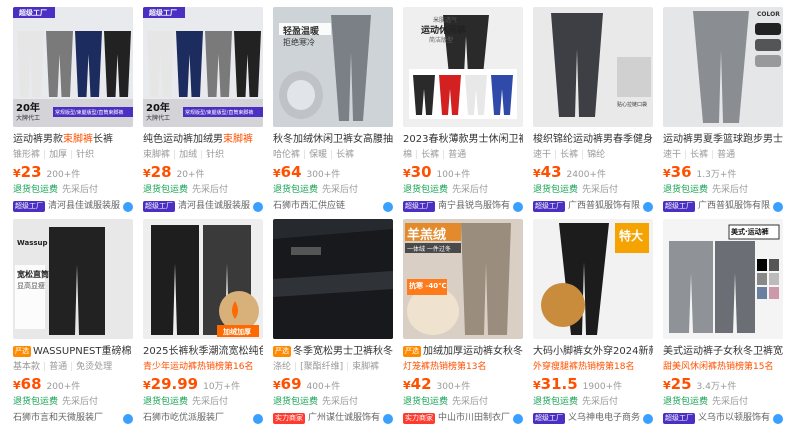 The width and height of the screenshot is (800, 429). What do you see at coordinates (463, 67) in the screenshot?
I see `product-image: 米肤透气 运动休闲裤 简洁版型` at bounding box center [463, 67].